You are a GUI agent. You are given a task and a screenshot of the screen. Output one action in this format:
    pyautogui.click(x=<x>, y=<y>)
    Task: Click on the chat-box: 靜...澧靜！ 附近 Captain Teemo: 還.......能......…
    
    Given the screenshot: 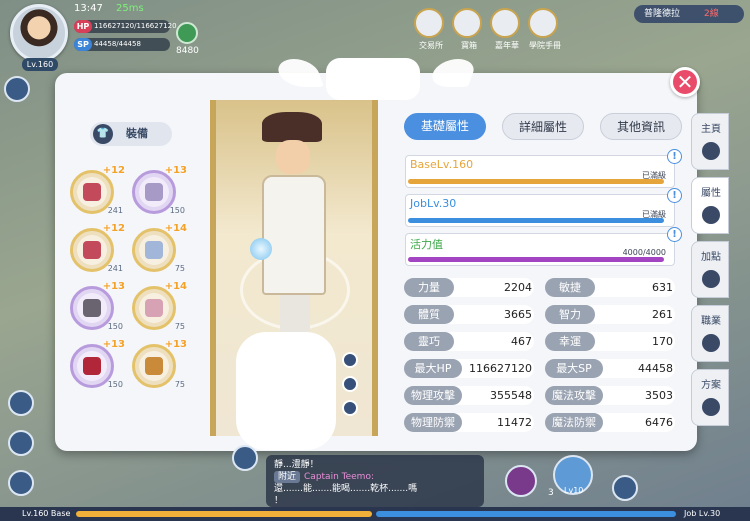 What is the action you would take?
    pyautogui.click(x=375, y=481)
    